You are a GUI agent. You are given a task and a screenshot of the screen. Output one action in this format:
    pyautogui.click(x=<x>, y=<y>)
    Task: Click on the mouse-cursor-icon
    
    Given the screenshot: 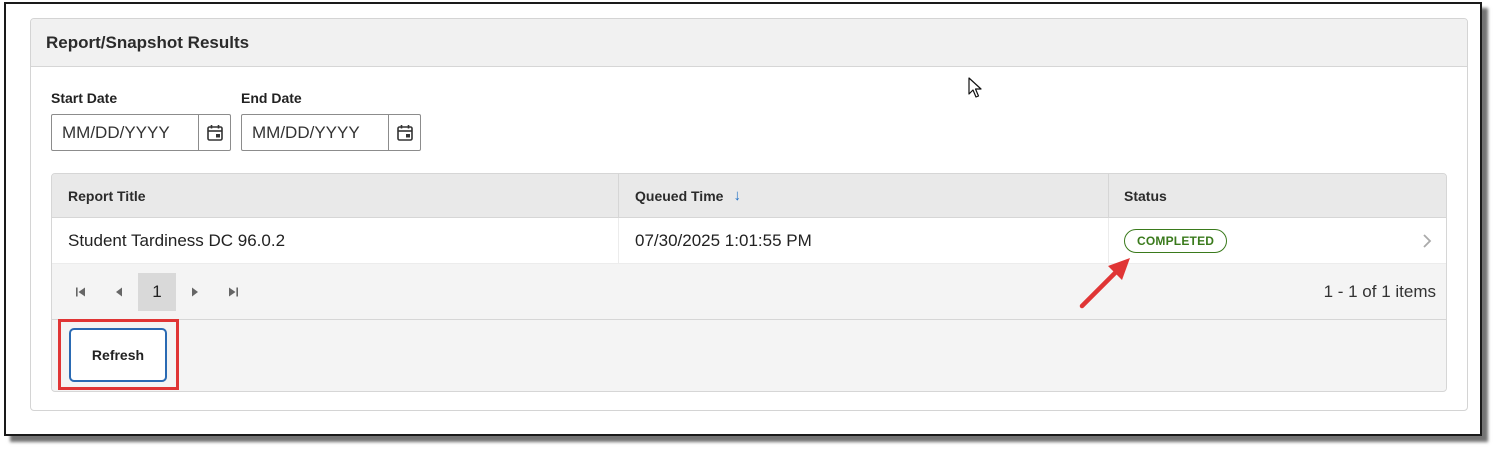 What is the action you would take?
    pyautogui.click(x=975, y=87)
    